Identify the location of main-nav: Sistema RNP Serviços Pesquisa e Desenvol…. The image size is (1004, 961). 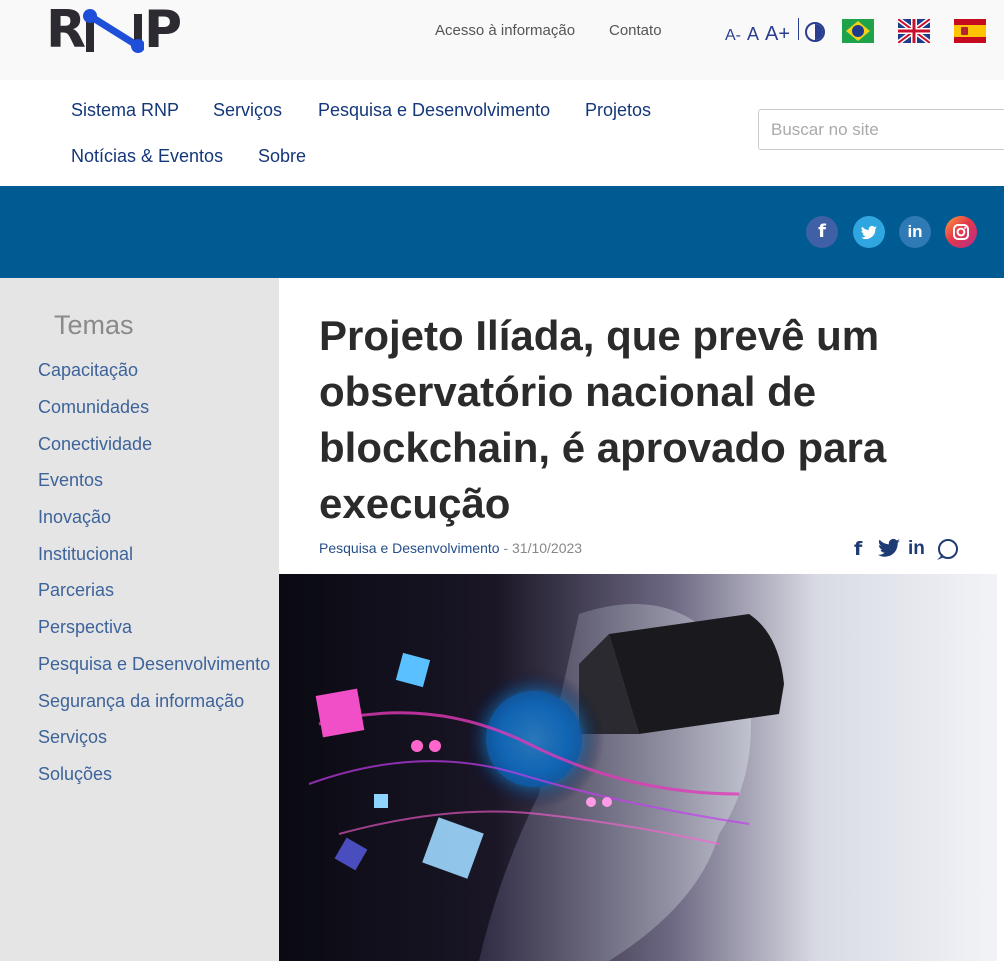
(502, 133).